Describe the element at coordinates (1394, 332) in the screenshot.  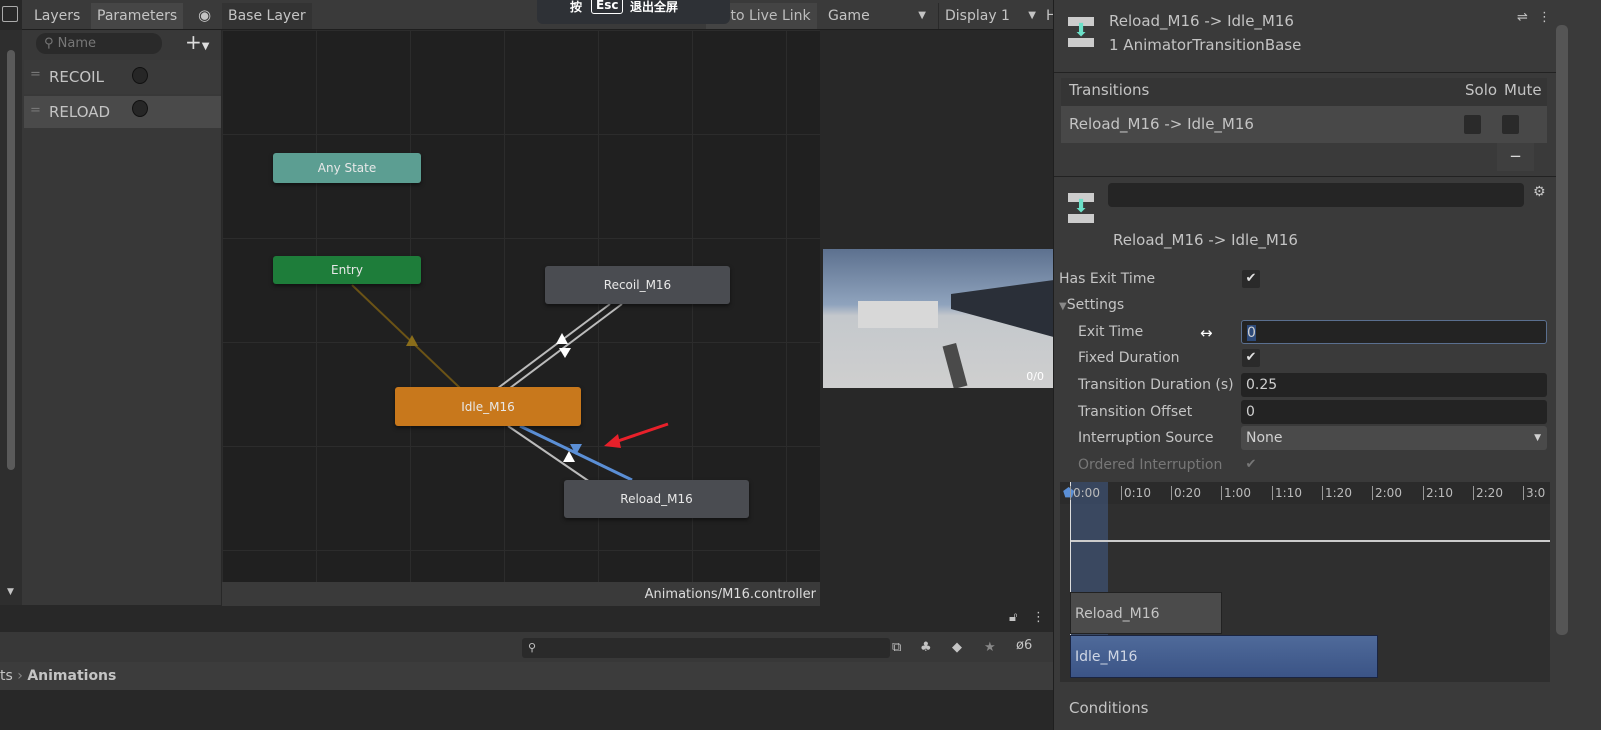
I see `exit-time-input: 0` at that location.